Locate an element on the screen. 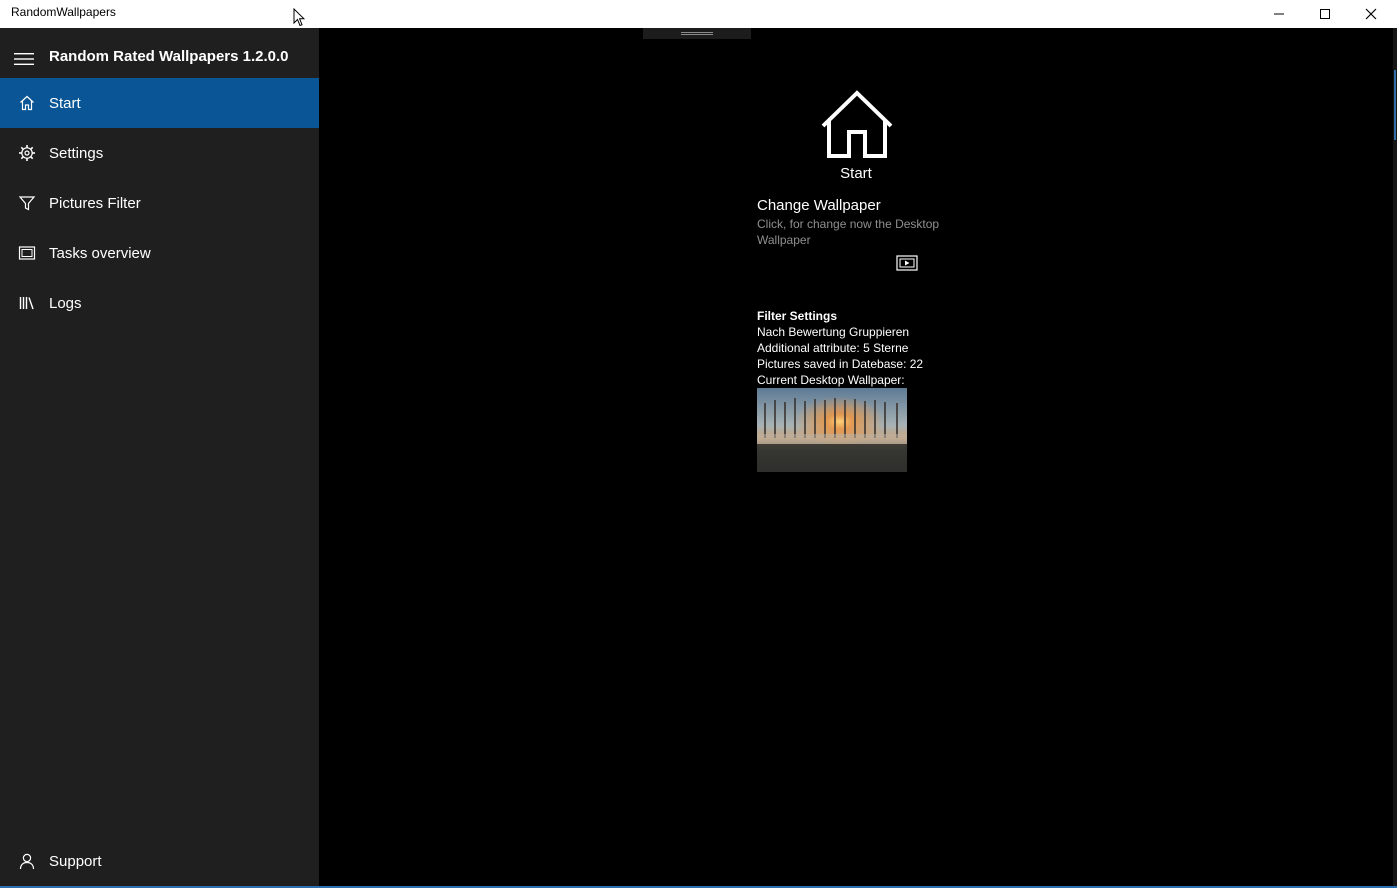 The height and width of the screenshot is (888, 1397). filter-settings-heading: Filter Settings is located at coordinates (797, 316).